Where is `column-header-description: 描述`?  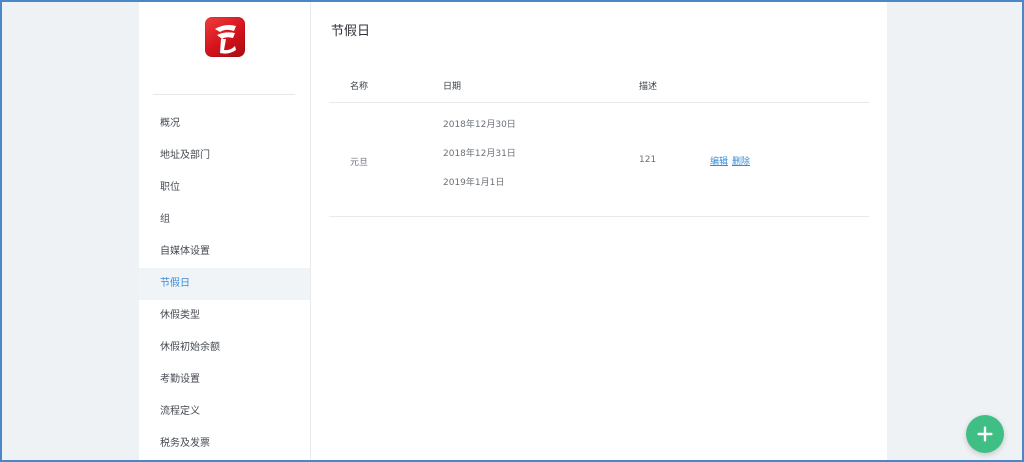
column-header-description: 描述 is located at coordinates (648, 87).